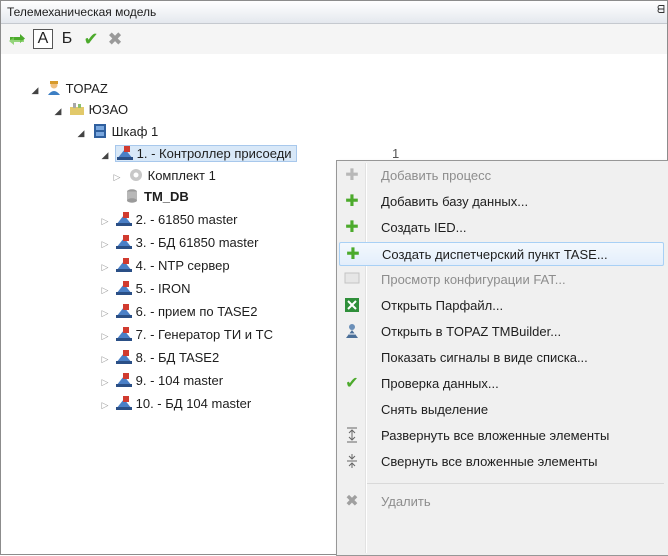  Describe the element at coordinates (334, 39) in the screenshot. I see `toolbar: А Б ✔ ✖` at that location.